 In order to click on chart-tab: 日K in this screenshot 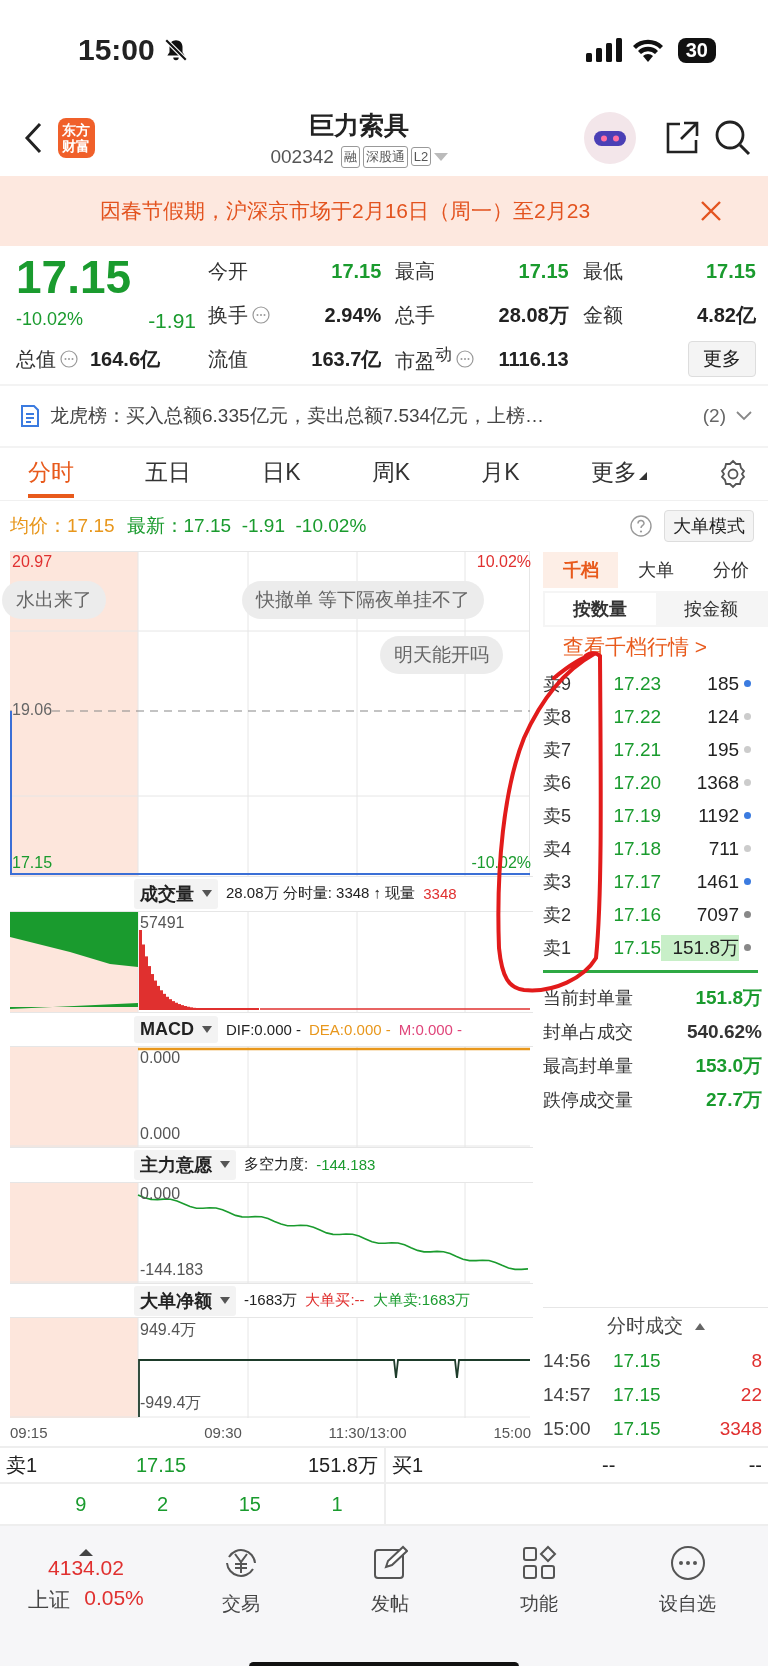, I will do `click(281, 474)`.